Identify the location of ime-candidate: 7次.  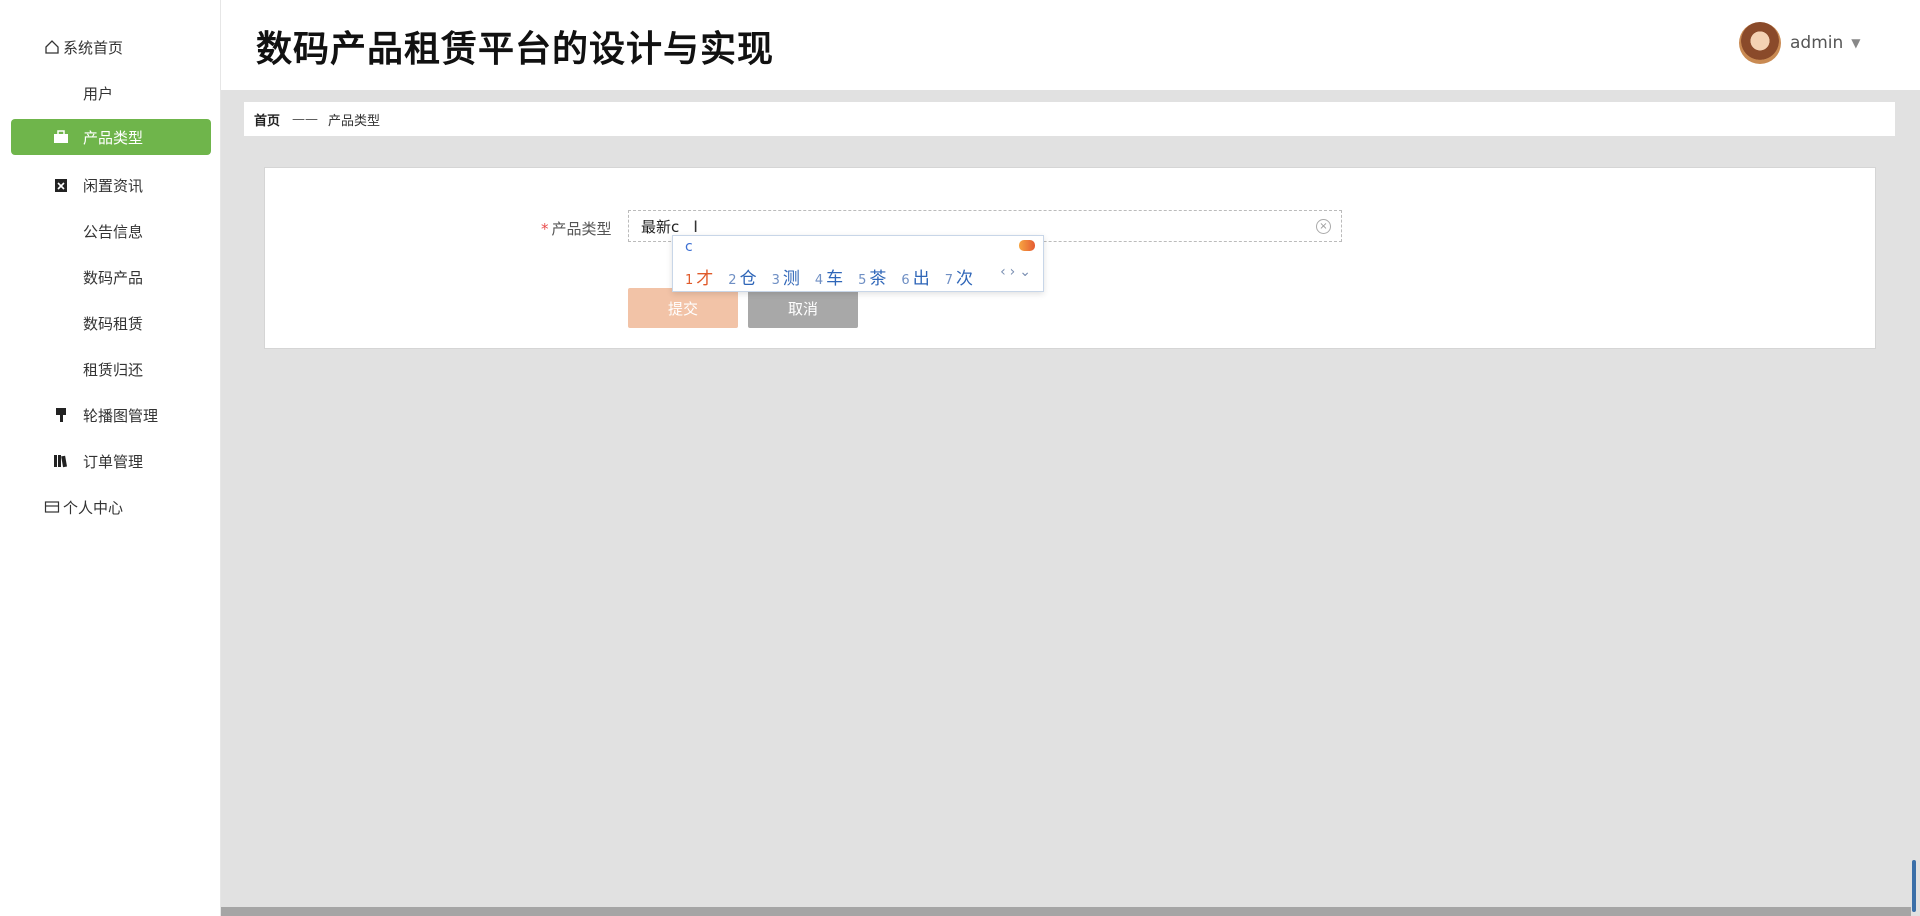
(959, 276).